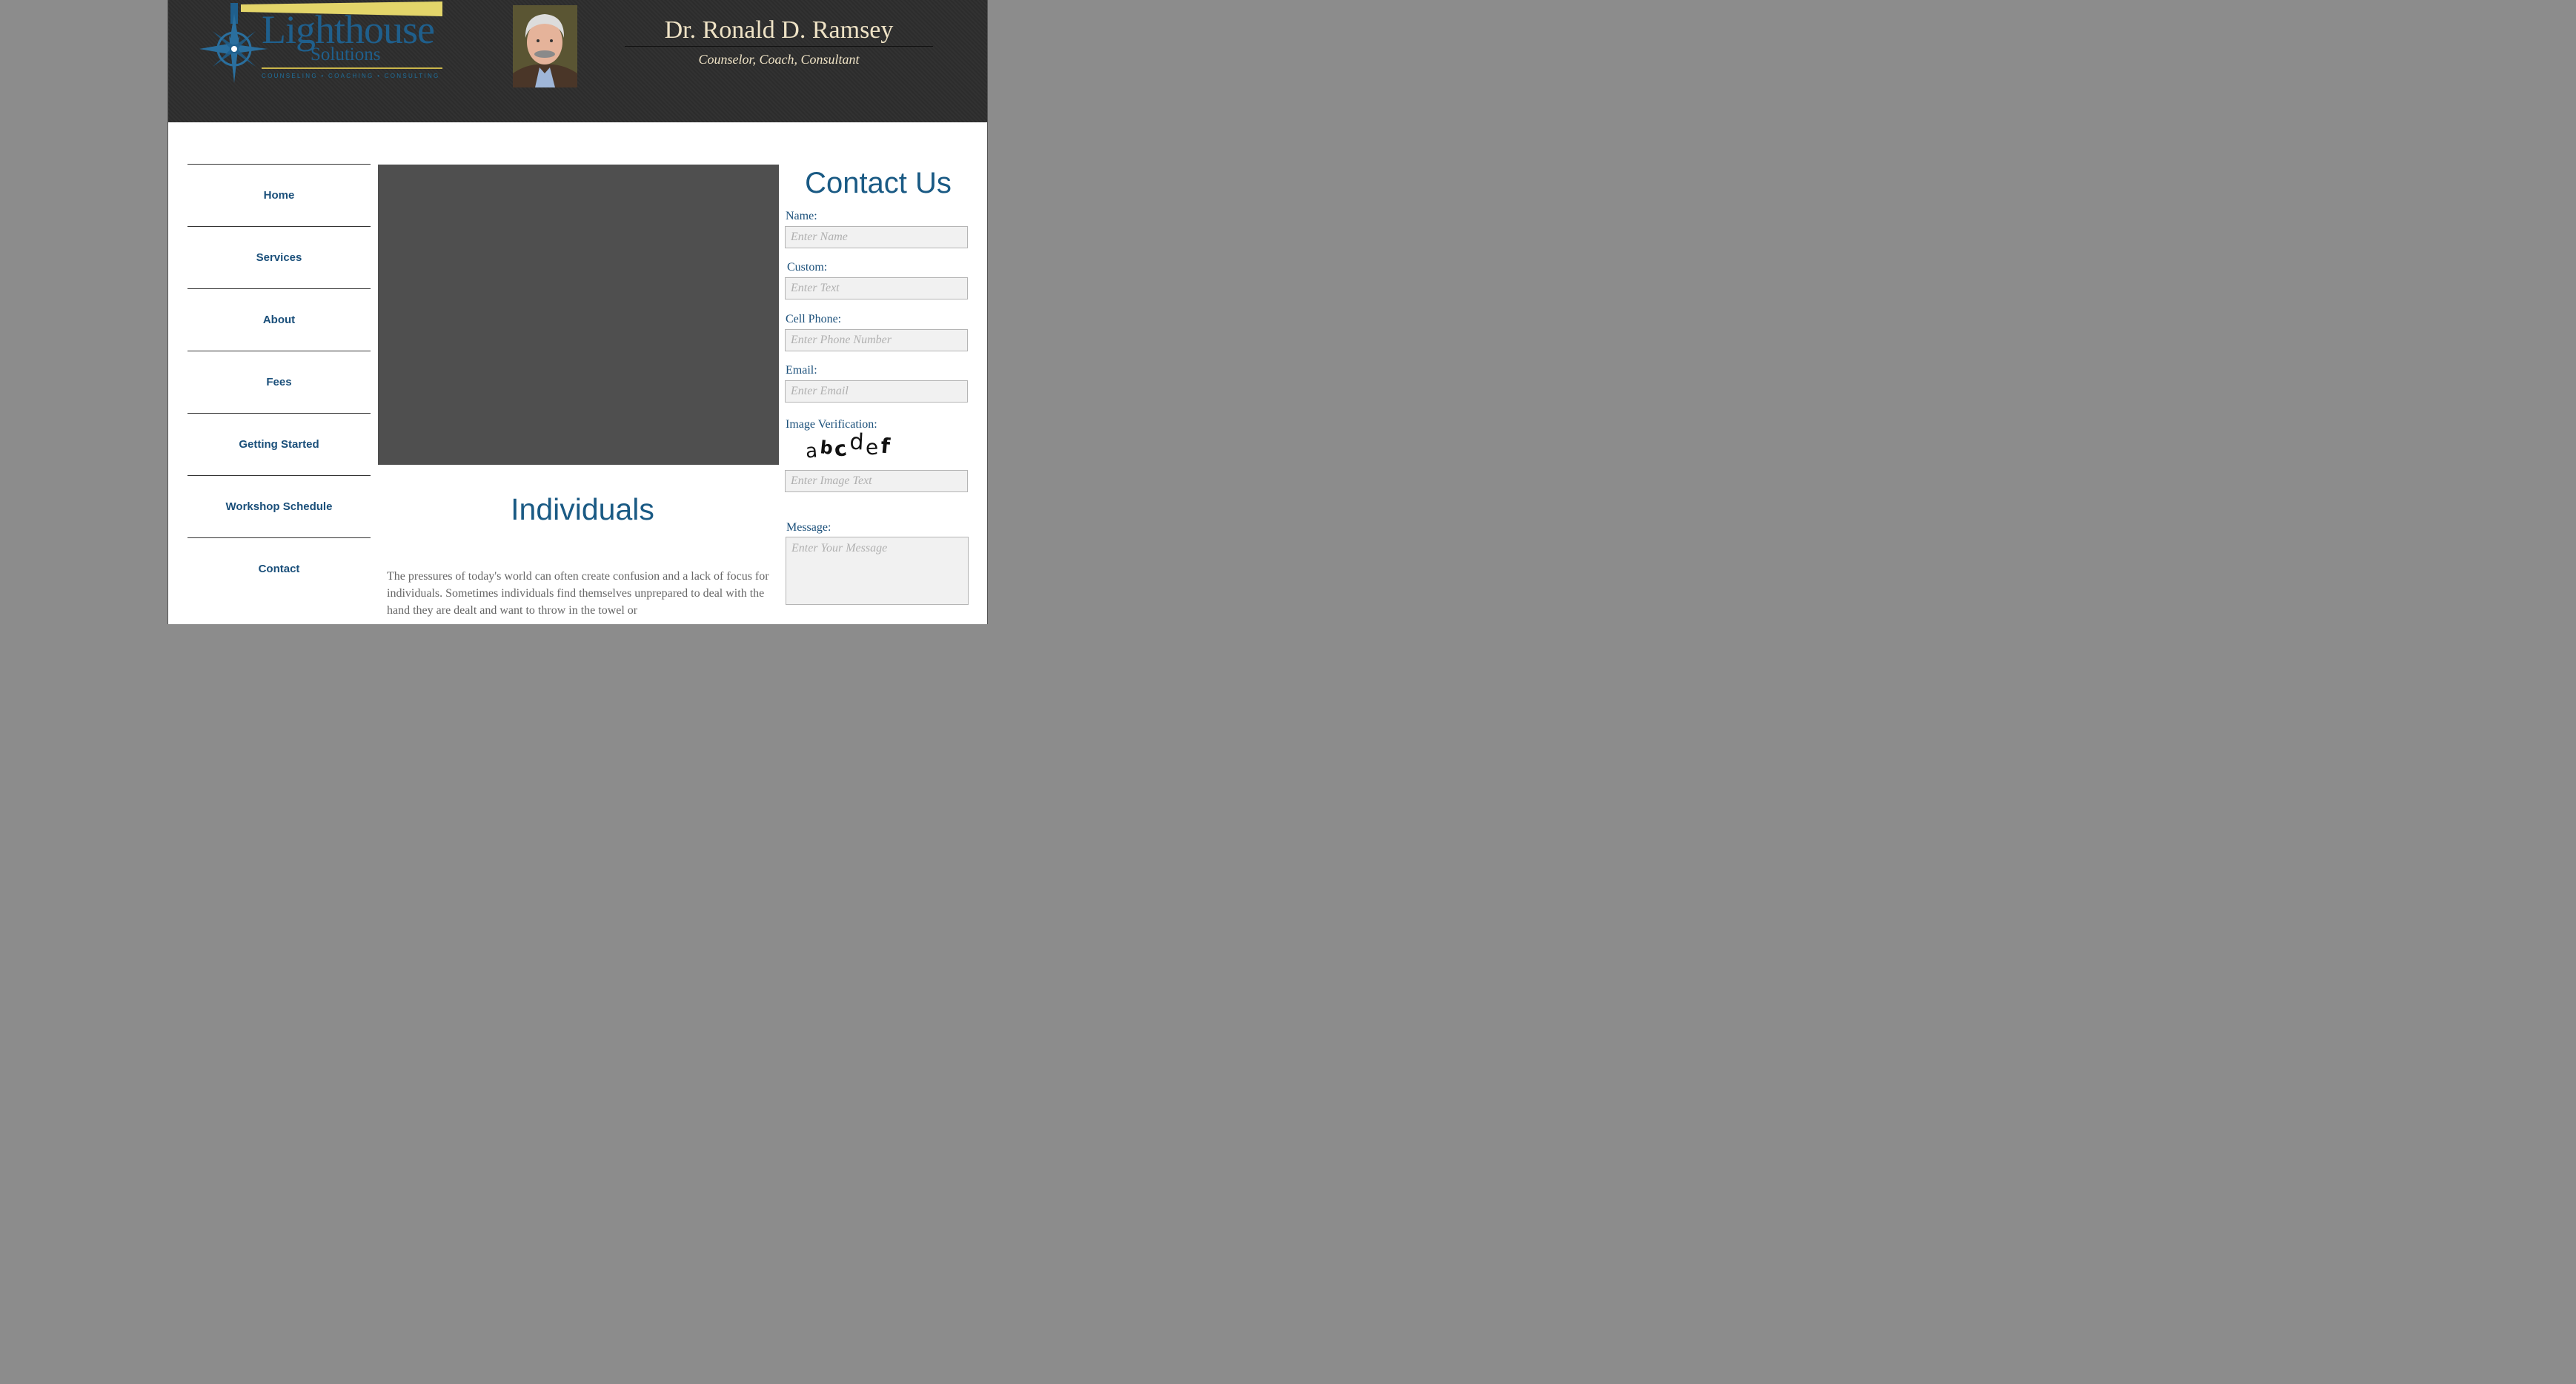 This screenshot has height=1384, width=2576. Describe the element at coordinates (876, 288) in the screenshot. I see `custom-input` at that location.